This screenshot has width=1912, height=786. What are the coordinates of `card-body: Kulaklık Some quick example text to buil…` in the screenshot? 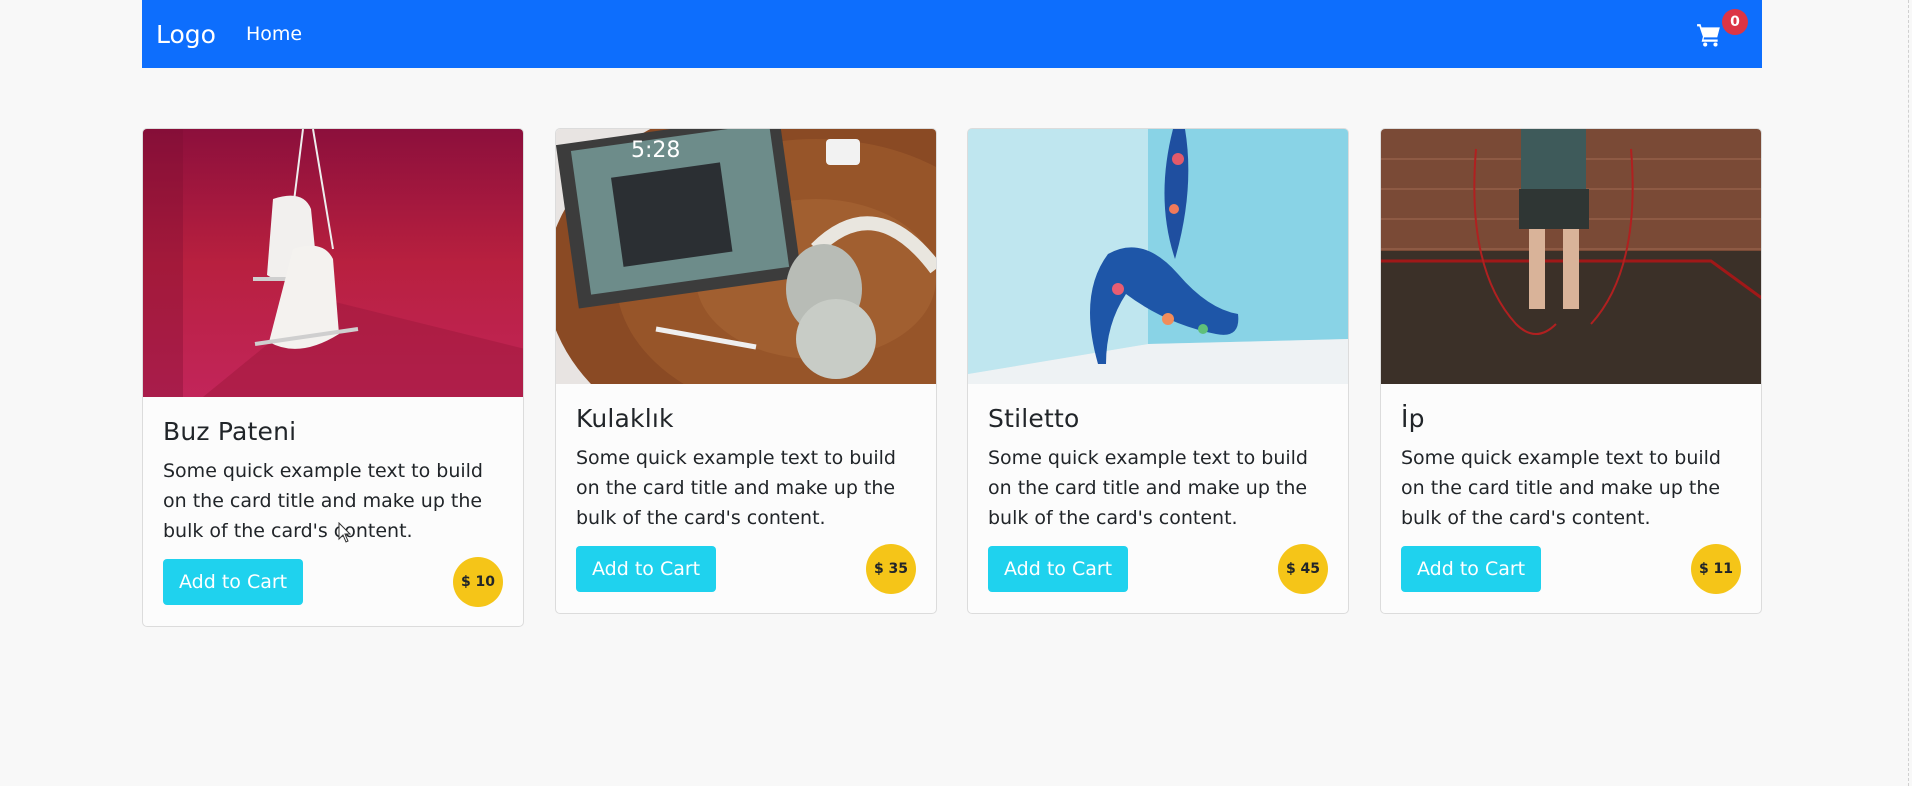 It's located at (746, 498).